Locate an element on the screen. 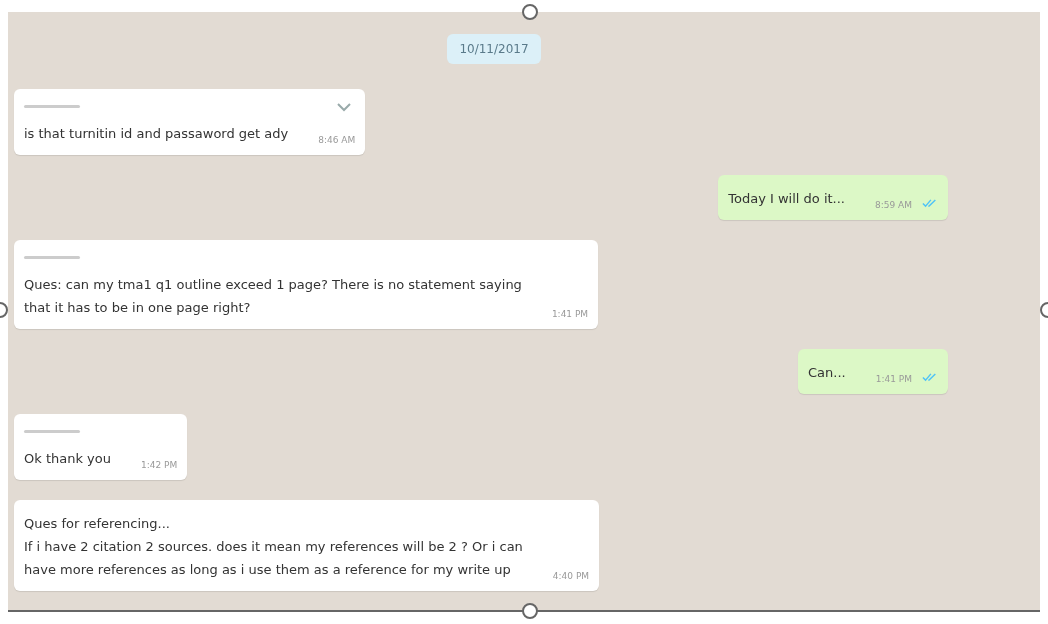 Image resolution: width=1048 pixels, height=624 pixels. message-text: Ok thank you is located at coordinates (67, 459).